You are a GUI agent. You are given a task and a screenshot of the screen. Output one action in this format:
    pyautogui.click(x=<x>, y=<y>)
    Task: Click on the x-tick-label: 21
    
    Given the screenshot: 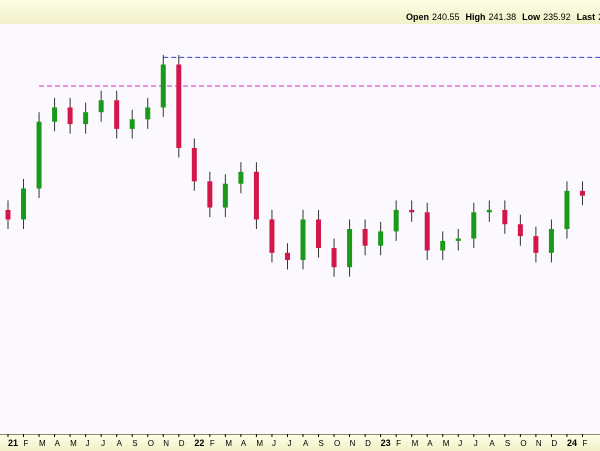 What is the action you would take?
    pyautogui.click(x=13, y=443)
    